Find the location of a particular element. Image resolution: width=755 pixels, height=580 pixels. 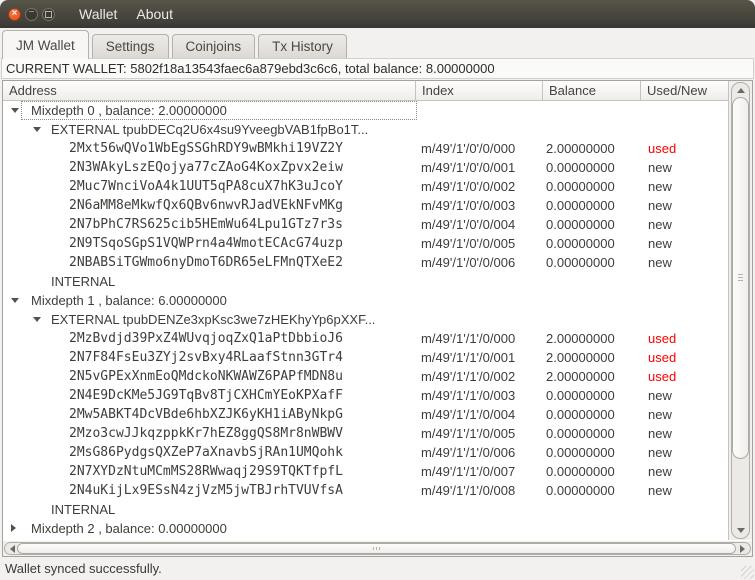

address-cell: 2MsG86PydgsQXZeP7aXnavbSjRAn1UMQohk is located at coordinates (206, 452).